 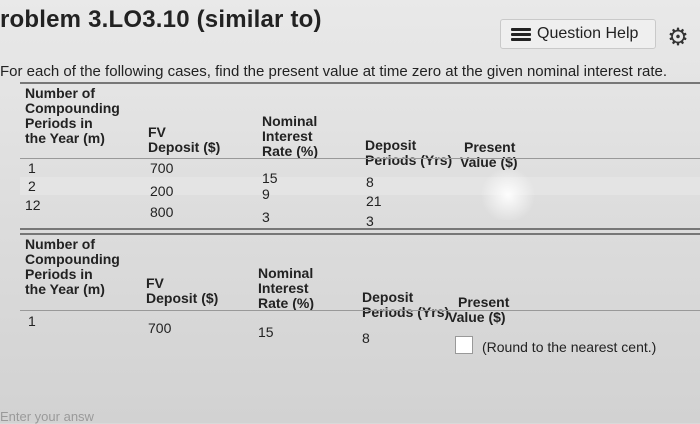 What do you see at coordinates (33, 205) in the screenshot?
I see `table1-row3-m: 12` at bounding box center [33, 205].